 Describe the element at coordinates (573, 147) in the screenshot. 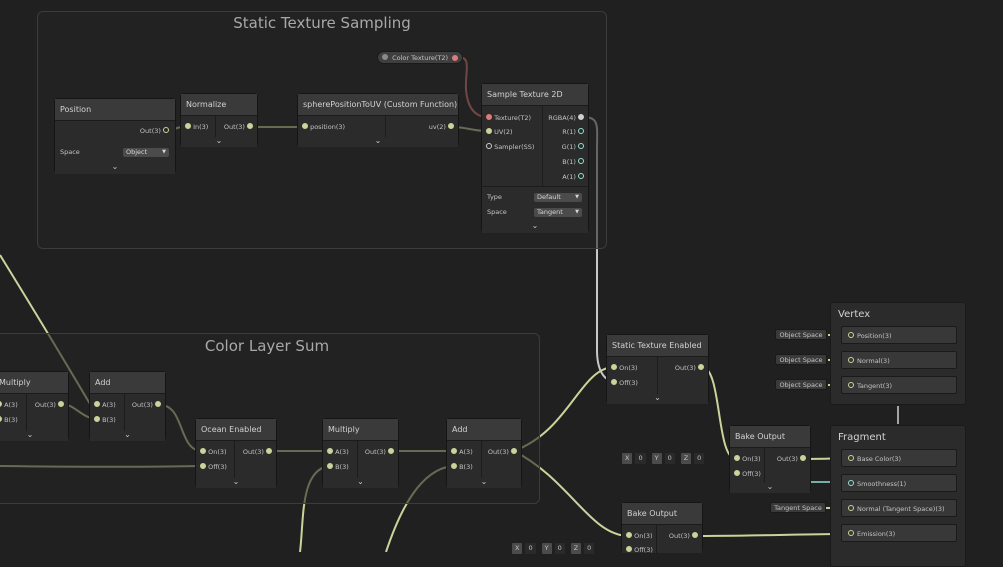

I see `port-g: G(1)` at that location.